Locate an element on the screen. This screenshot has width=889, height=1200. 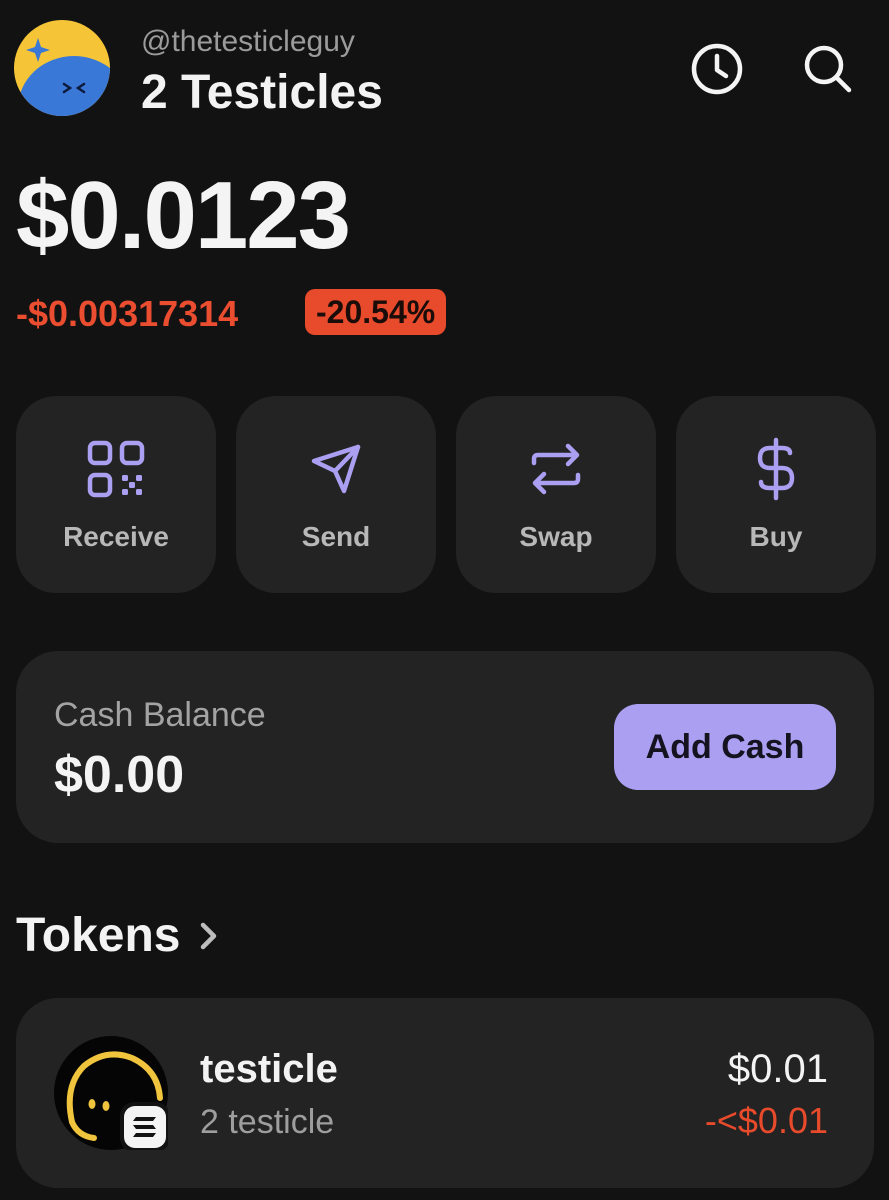
qr-code-icon is located at coordinates (116, 469).